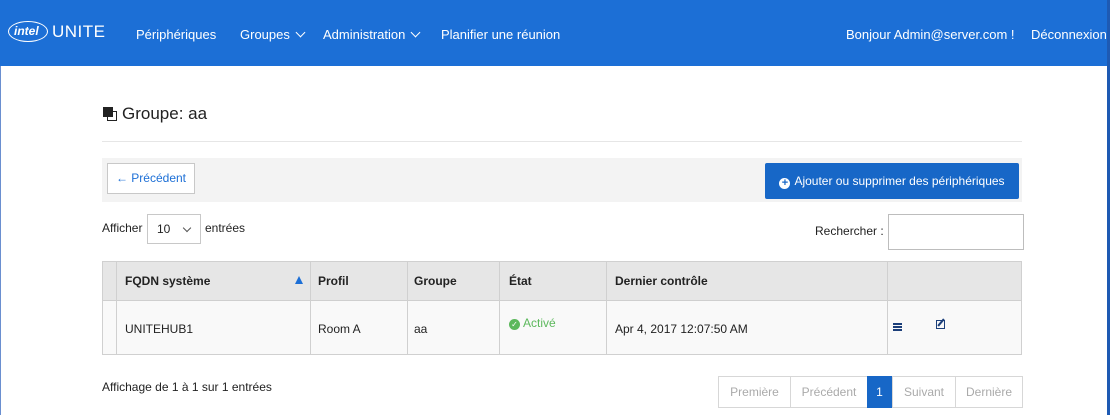  I want to click on add-remove-devices-button: + Ajouter ou supprimer des périphériques, so click(892, 181).